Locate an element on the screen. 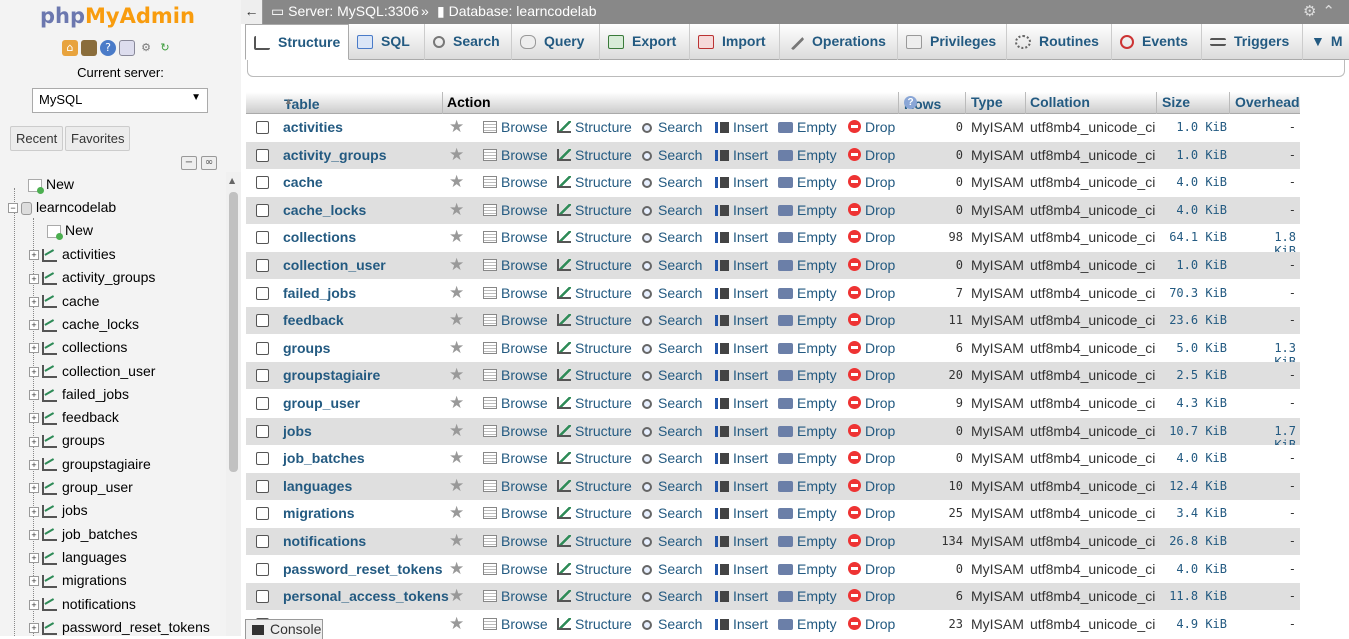 Image resolution: width=1349 pixels, height=639 pixels. table-name-link: notifications is located at coordinates (324, 541).